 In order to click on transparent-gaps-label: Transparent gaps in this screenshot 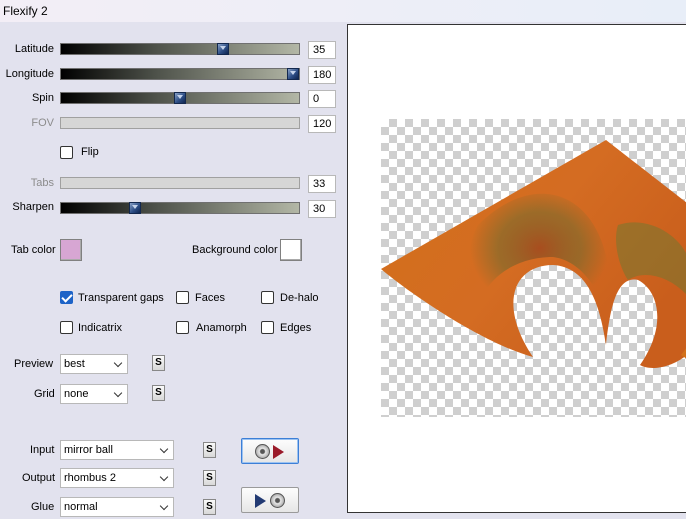, I will do `click(121, 298)`.